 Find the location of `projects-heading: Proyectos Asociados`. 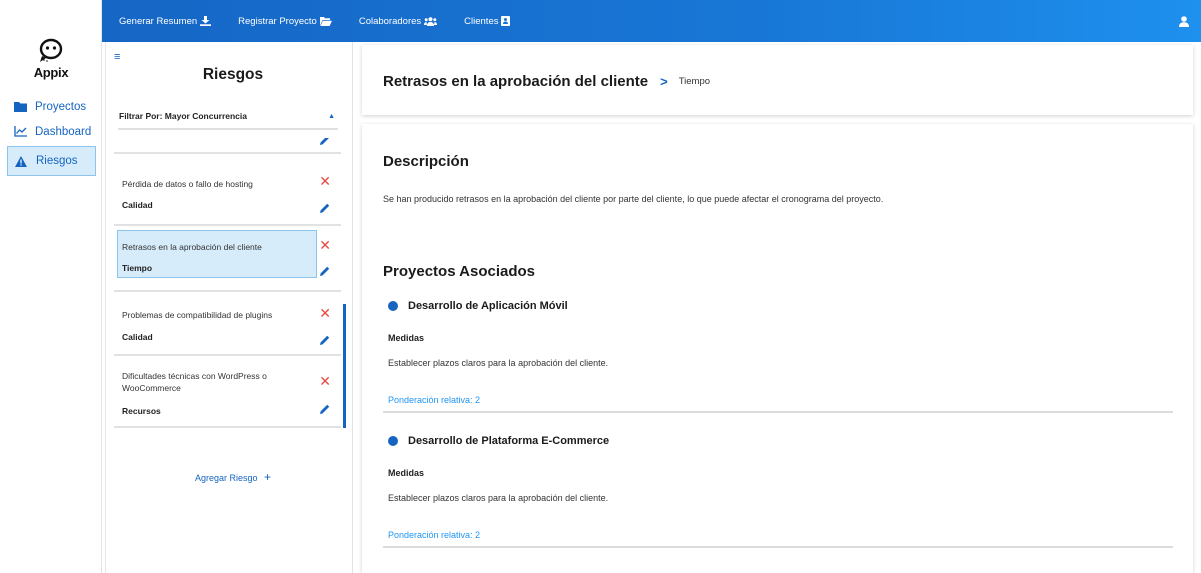

projects-heading: Proyectos Asociados is located at coordinates (459, 271).